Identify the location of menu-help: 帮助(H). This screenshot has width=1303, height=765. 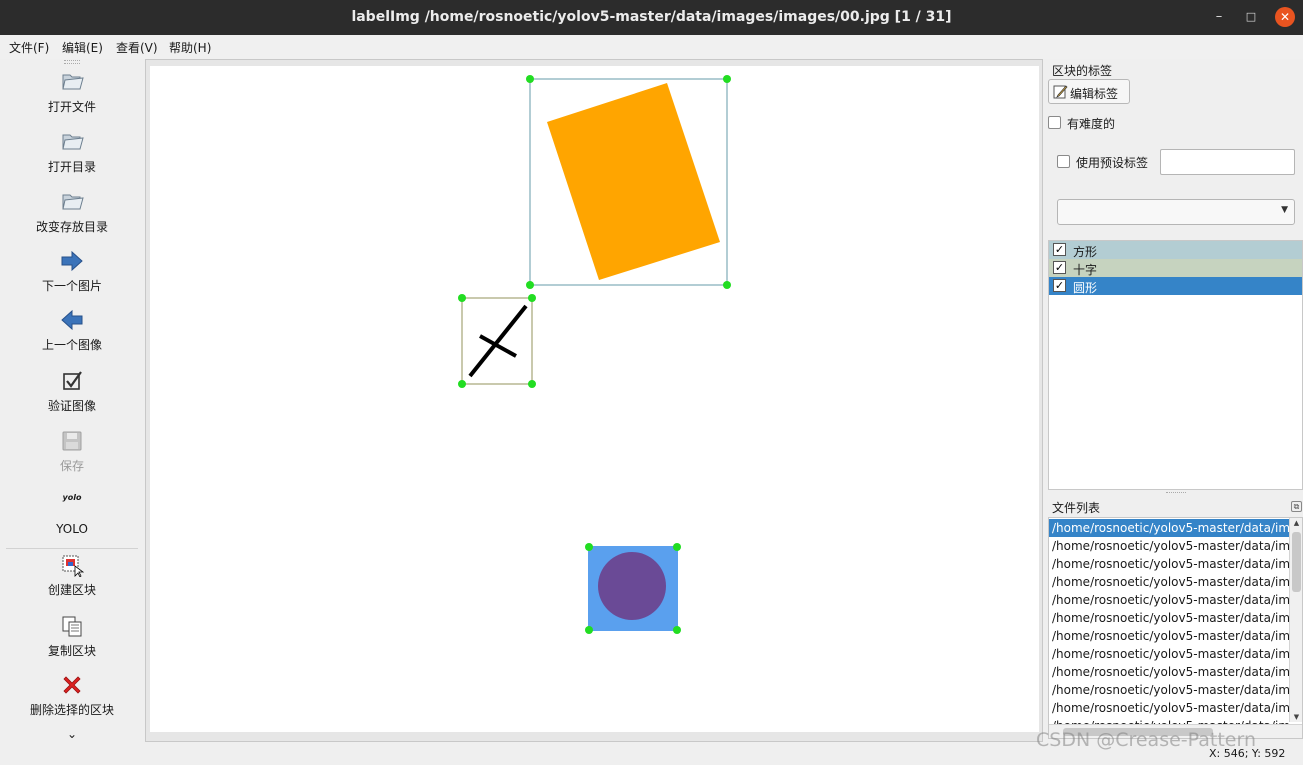
(190, 47).